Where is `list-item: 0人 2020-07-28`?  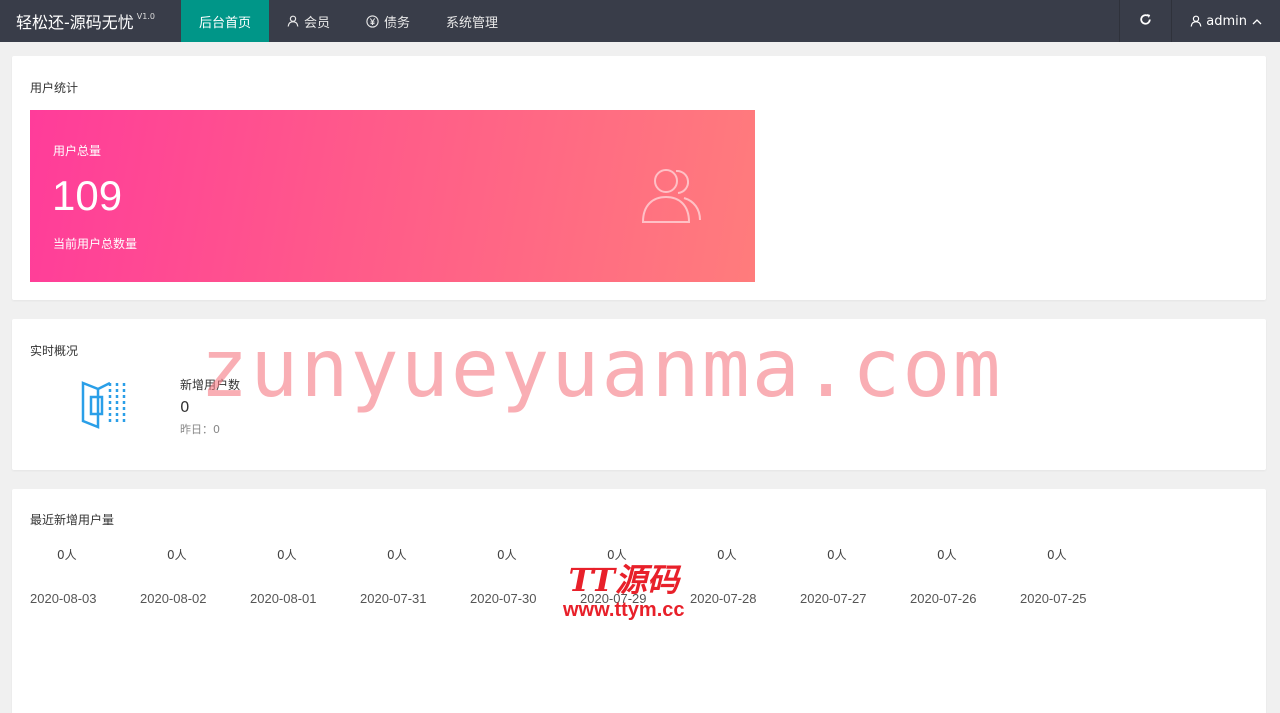 list-item: 0人 2020-07-28 is located at coordinates (745, 576).